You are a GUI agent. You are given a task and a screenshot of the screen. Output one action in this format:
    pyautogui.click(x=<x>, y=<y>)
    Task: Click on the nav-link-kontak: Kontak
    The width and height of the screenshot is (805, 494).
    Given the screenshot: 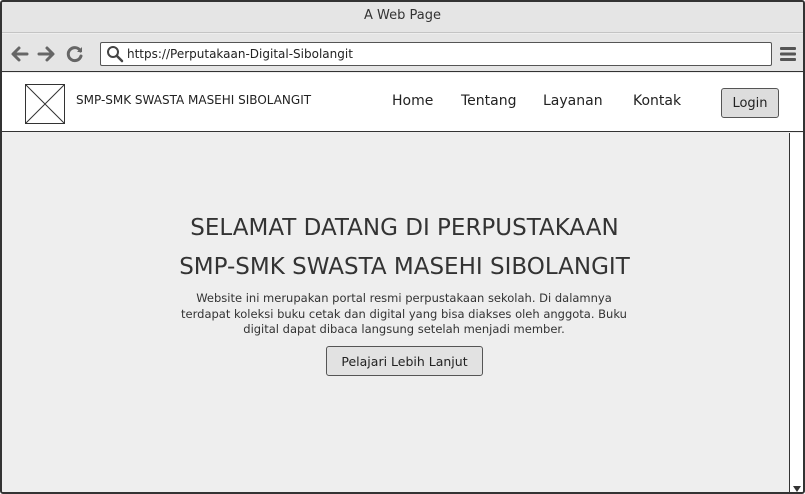 What is the action you would take?
    pyautogui.click(x=657, y=101)
    